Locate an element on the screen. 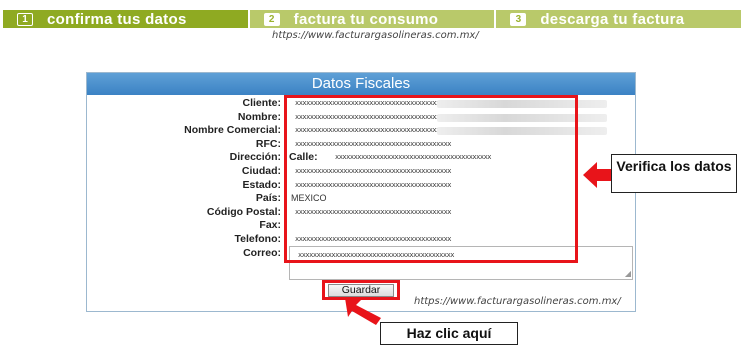  watermark-bottom: https://www.facturargasolineras.com.mx/ is located at coordinates (517, 301).